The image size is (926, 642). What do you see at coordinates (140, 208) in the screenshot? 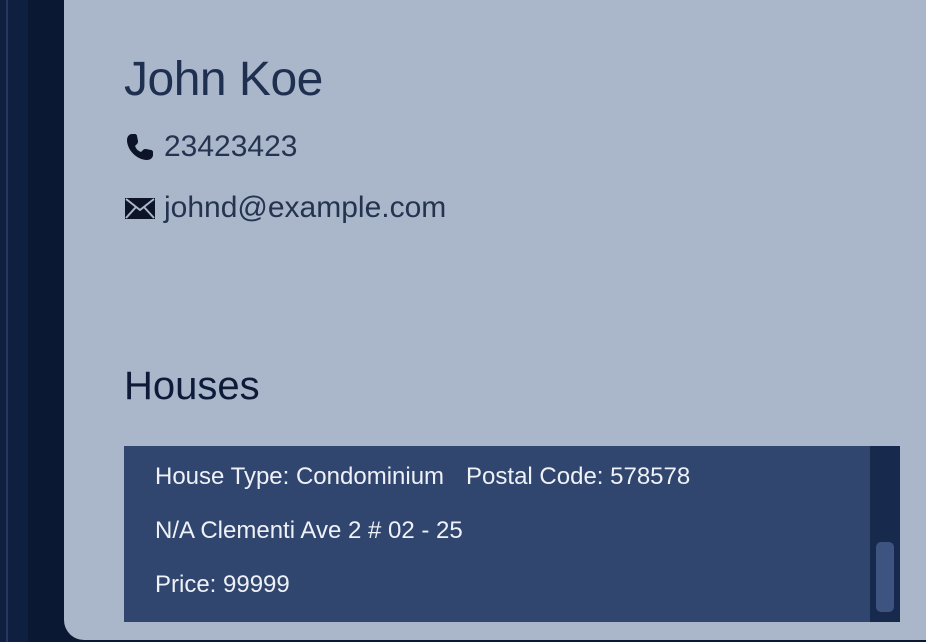
I see `envelope-icon` at bounding box center [140, 208].